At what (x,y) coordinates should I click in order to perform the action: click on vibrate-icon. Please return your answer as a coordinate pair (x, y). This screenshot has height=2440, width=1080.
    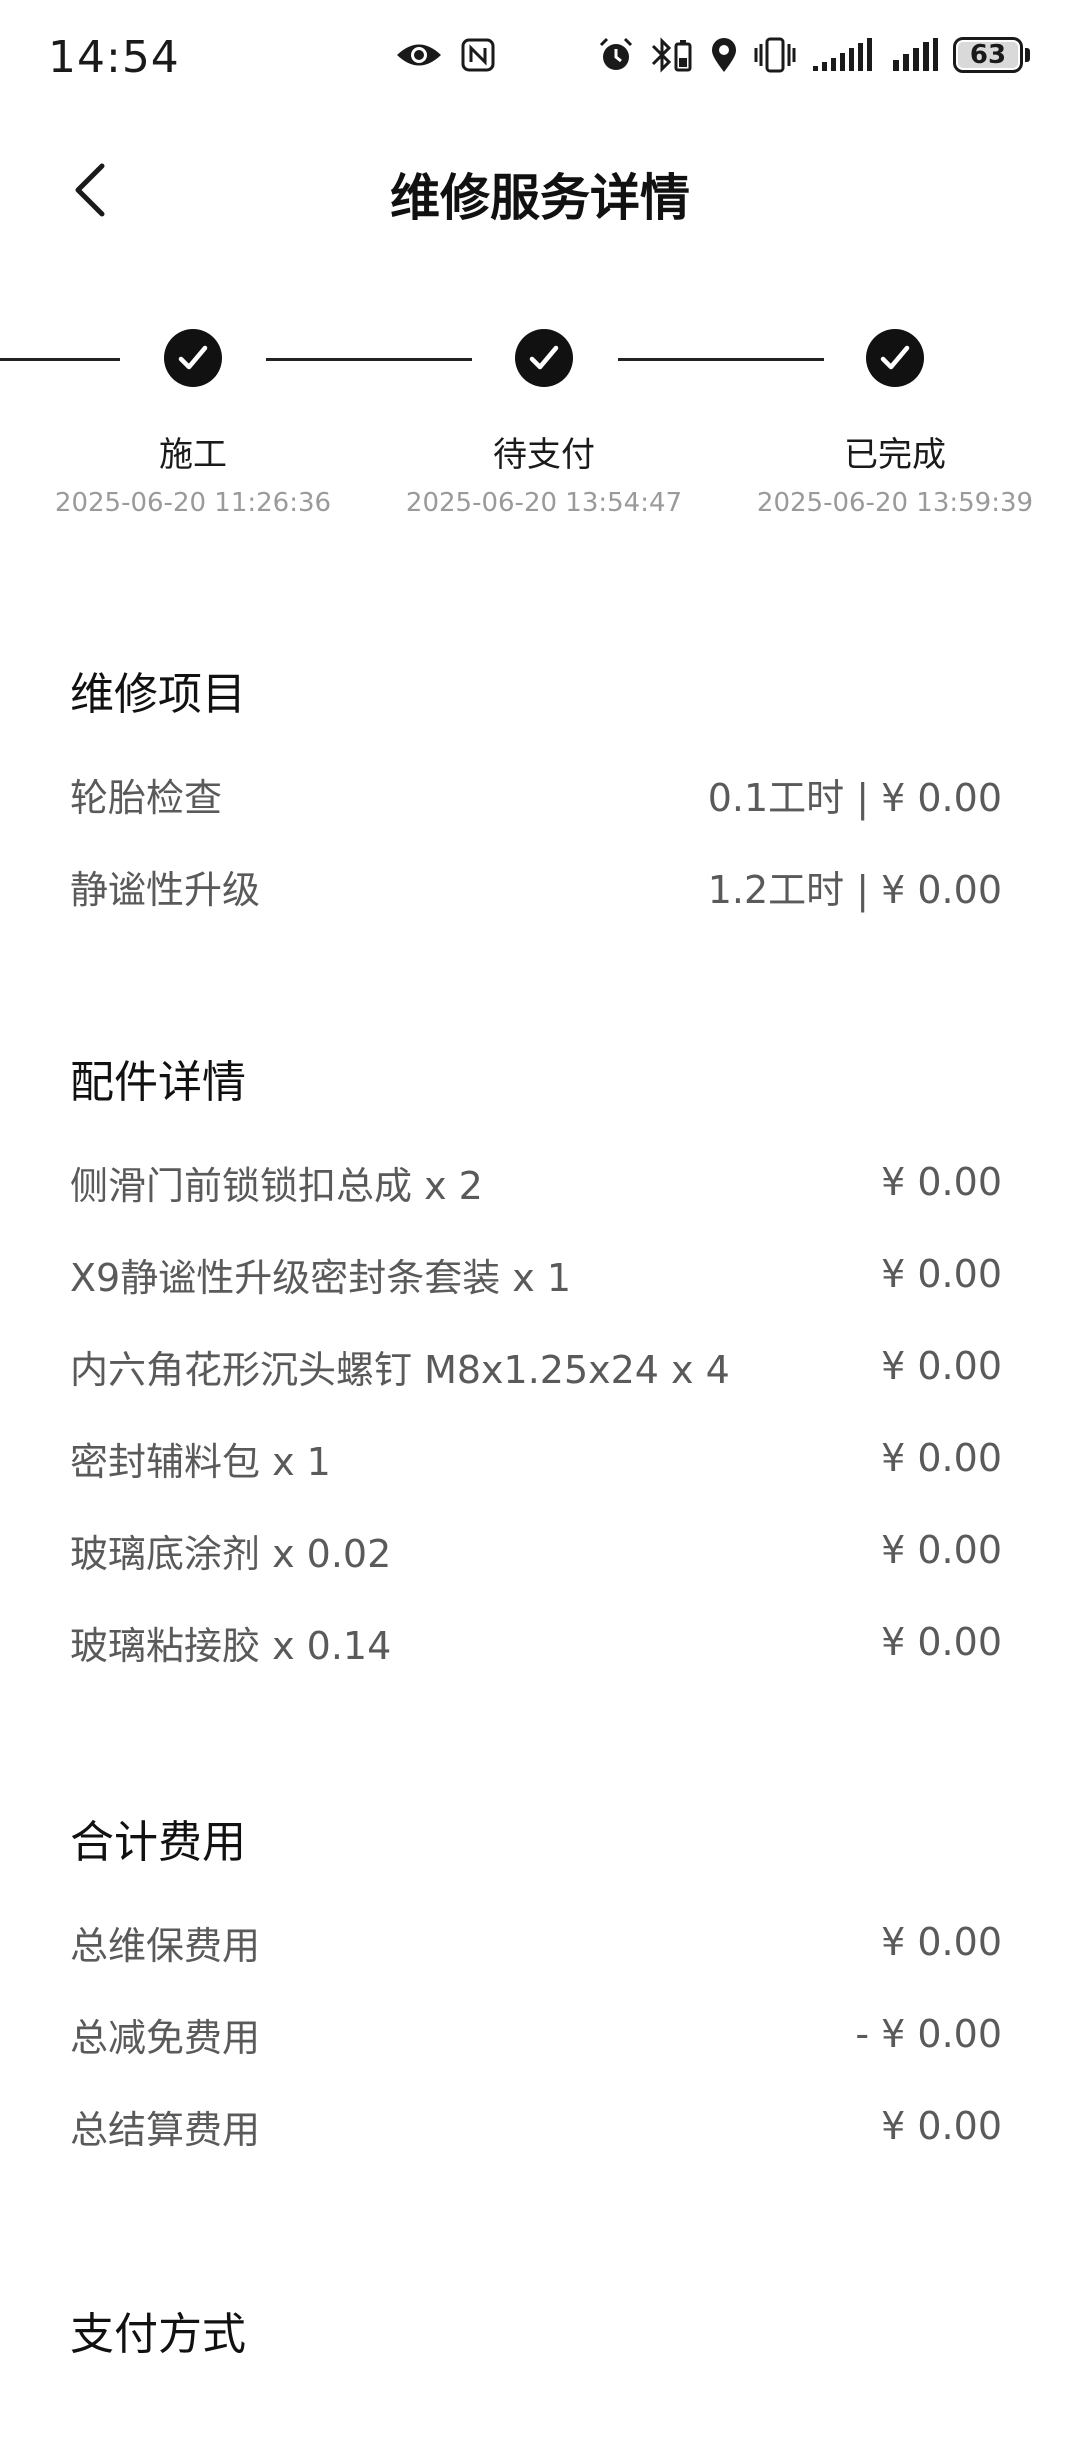
    Looking at the image, I should click on (775, 55).